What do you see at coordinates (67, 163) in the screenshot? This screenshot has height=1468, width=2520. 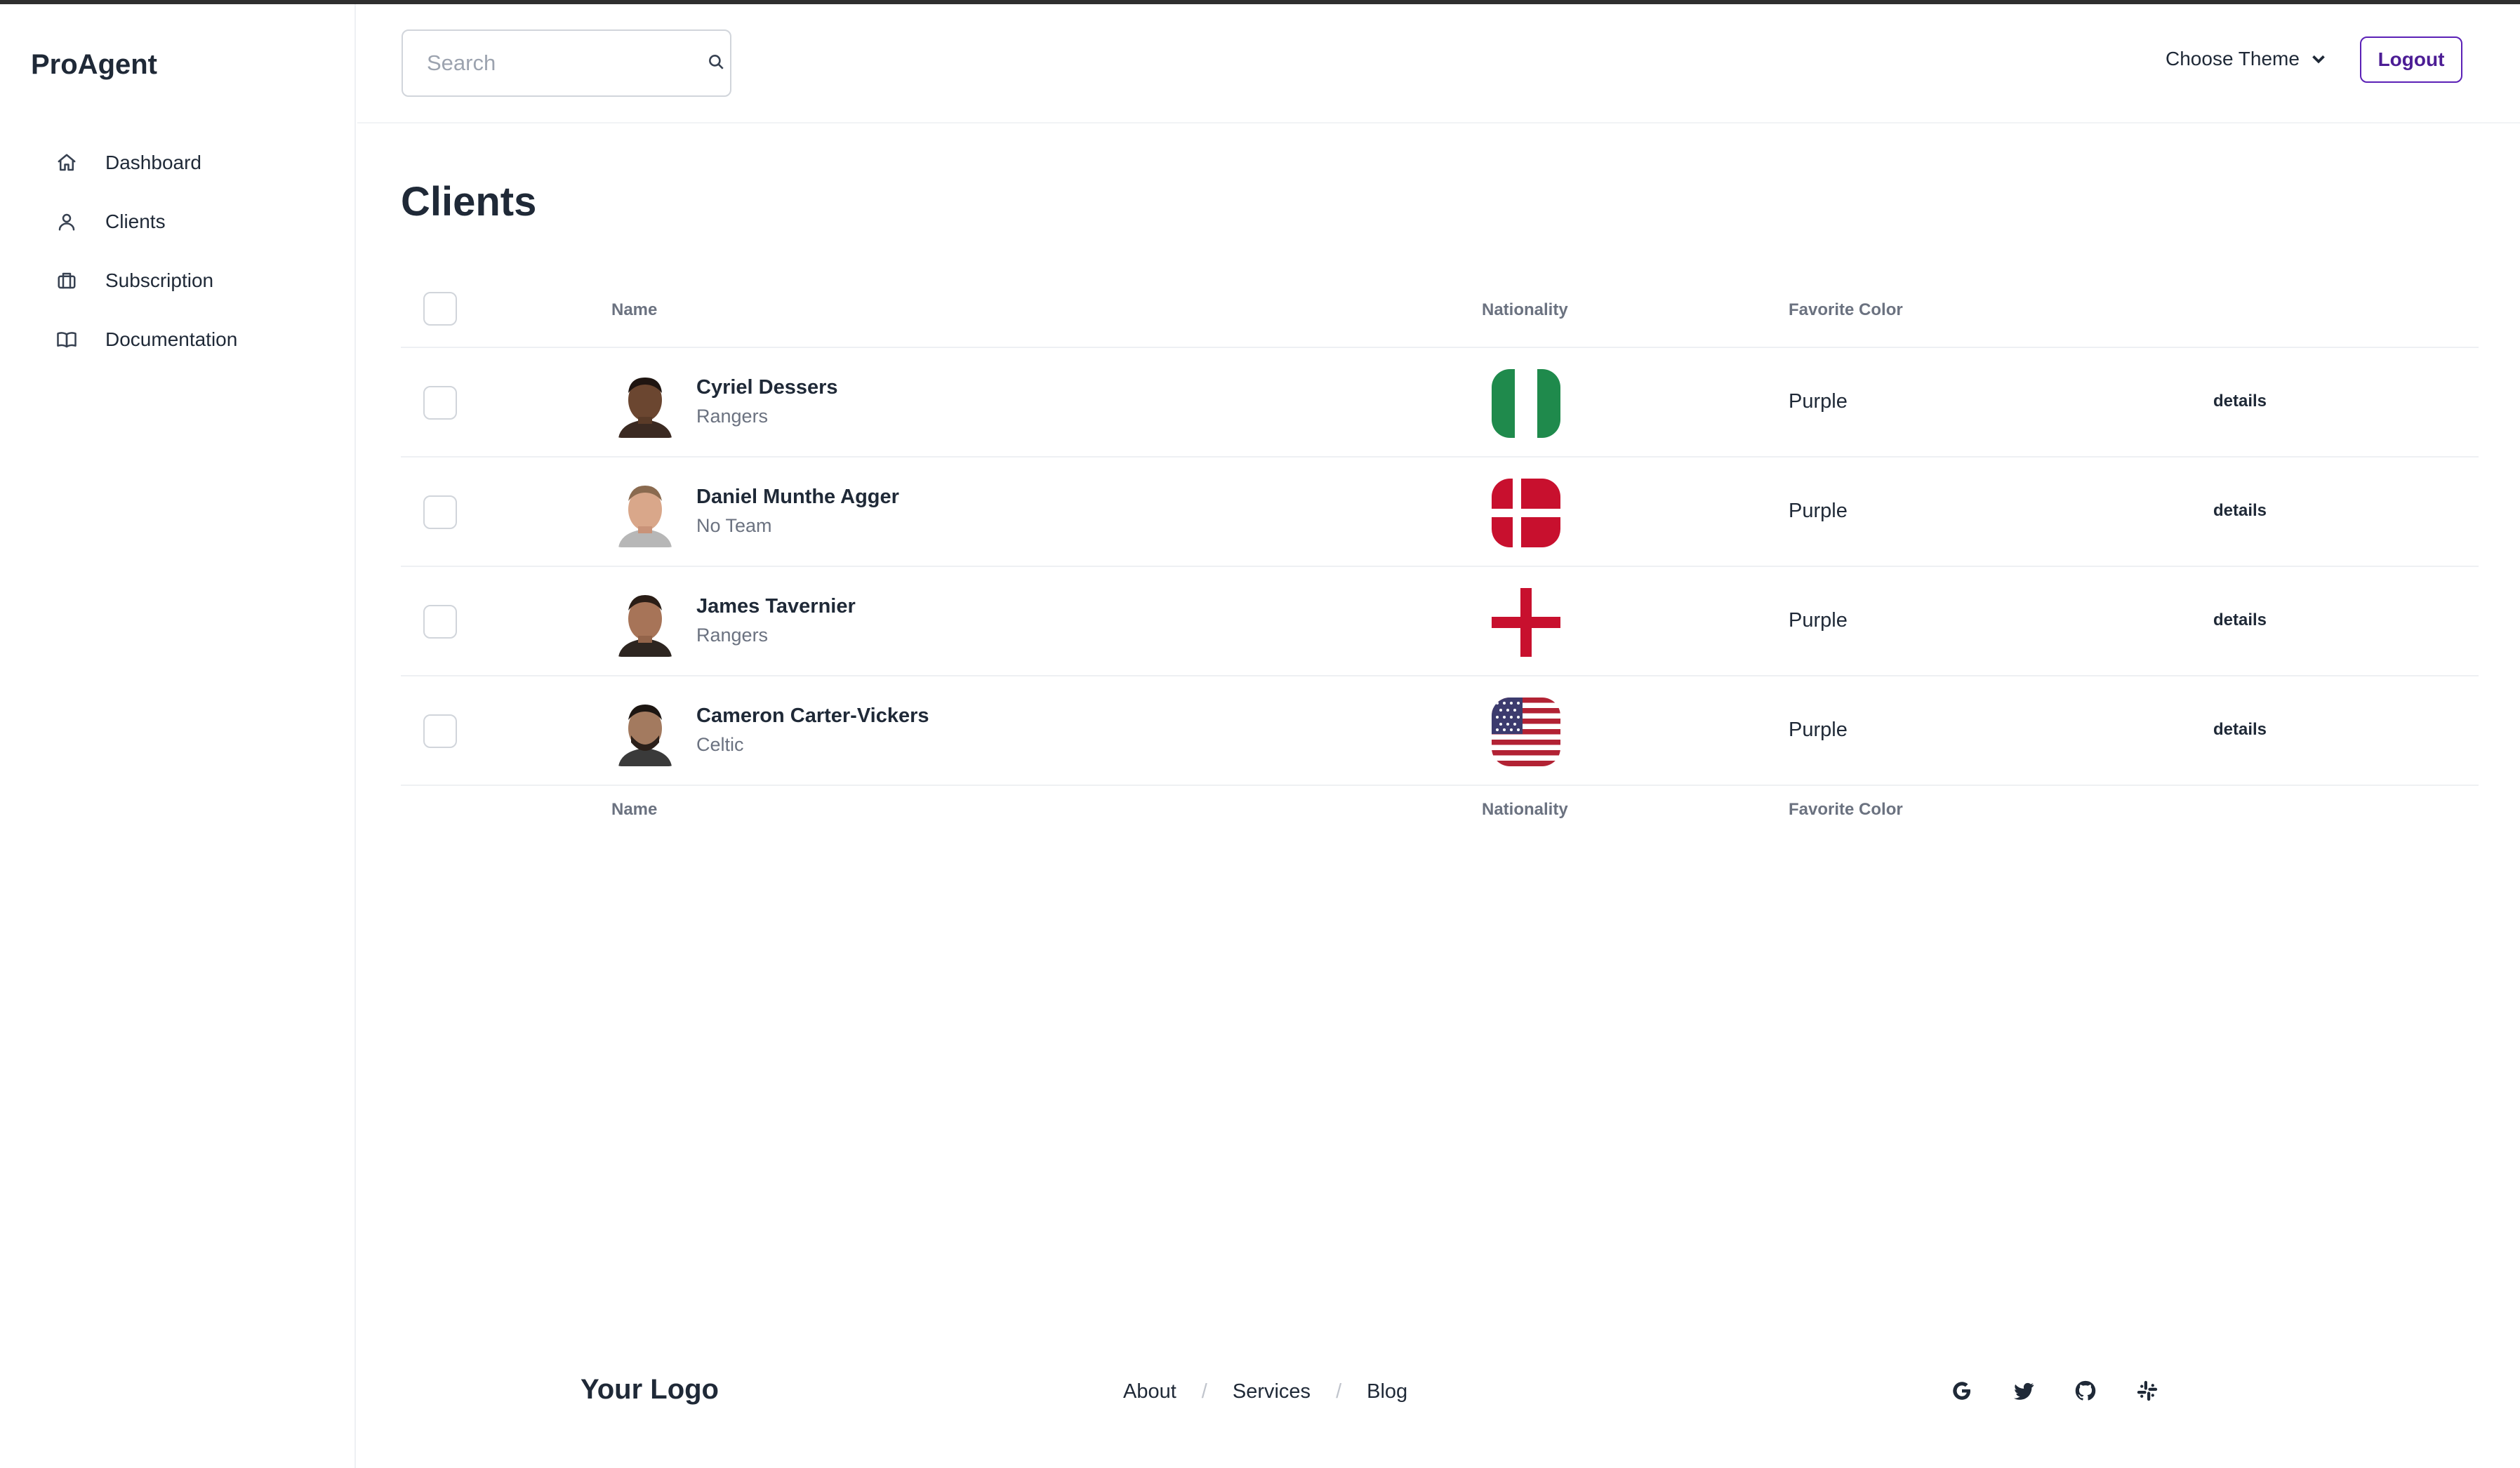 I see `home-icon` at bounding box center [67, 163].